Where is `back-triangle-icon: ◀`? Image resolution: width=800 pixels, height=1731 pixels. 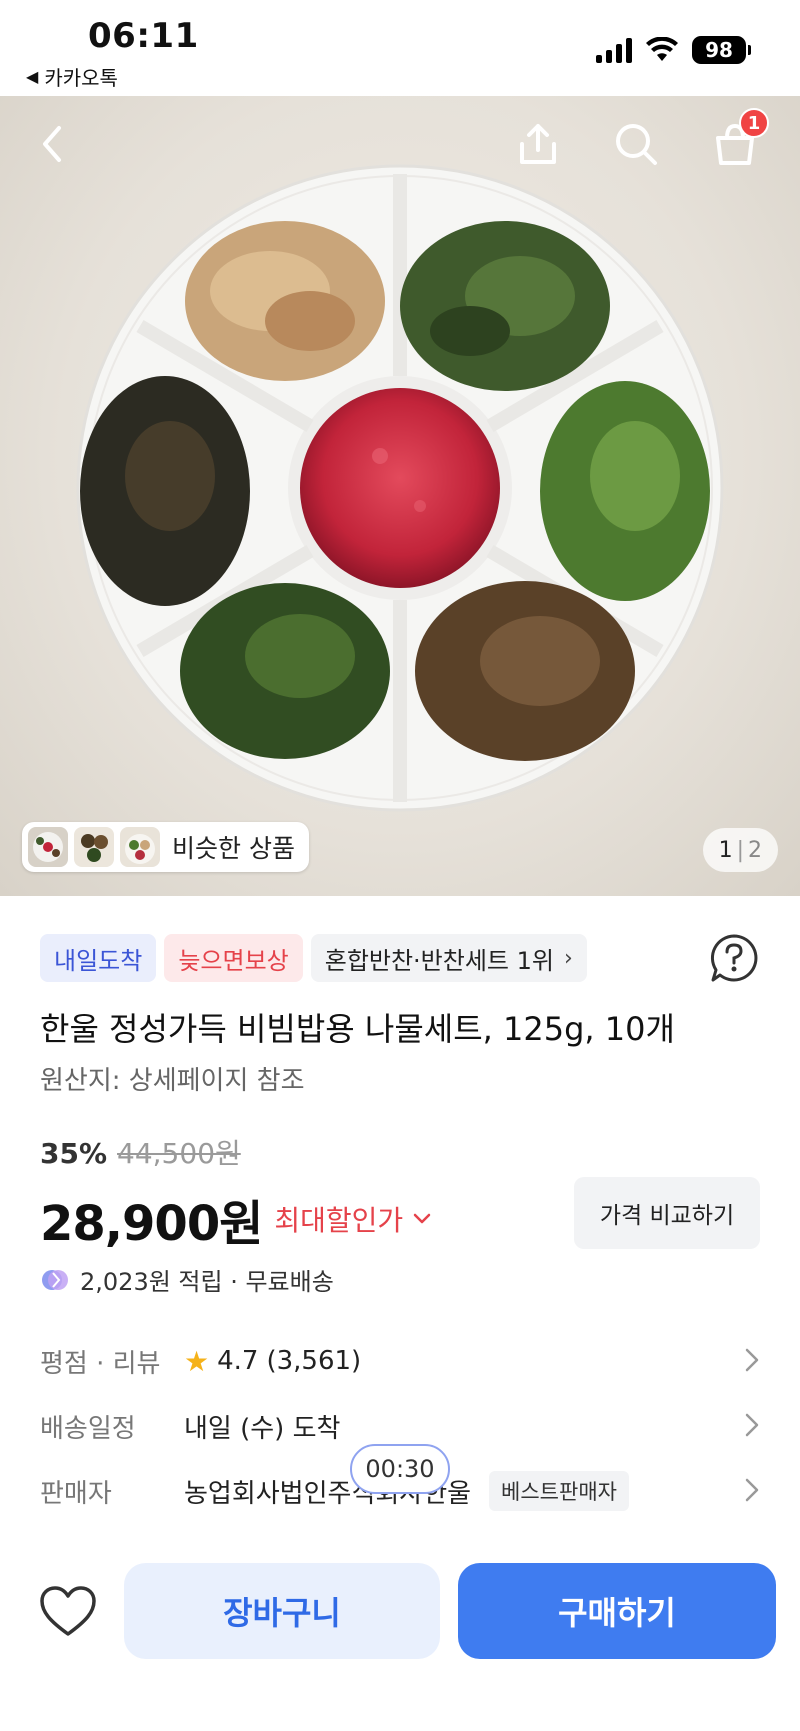 back-triangle-icon: ◀ is located at coordinates (32, 76).